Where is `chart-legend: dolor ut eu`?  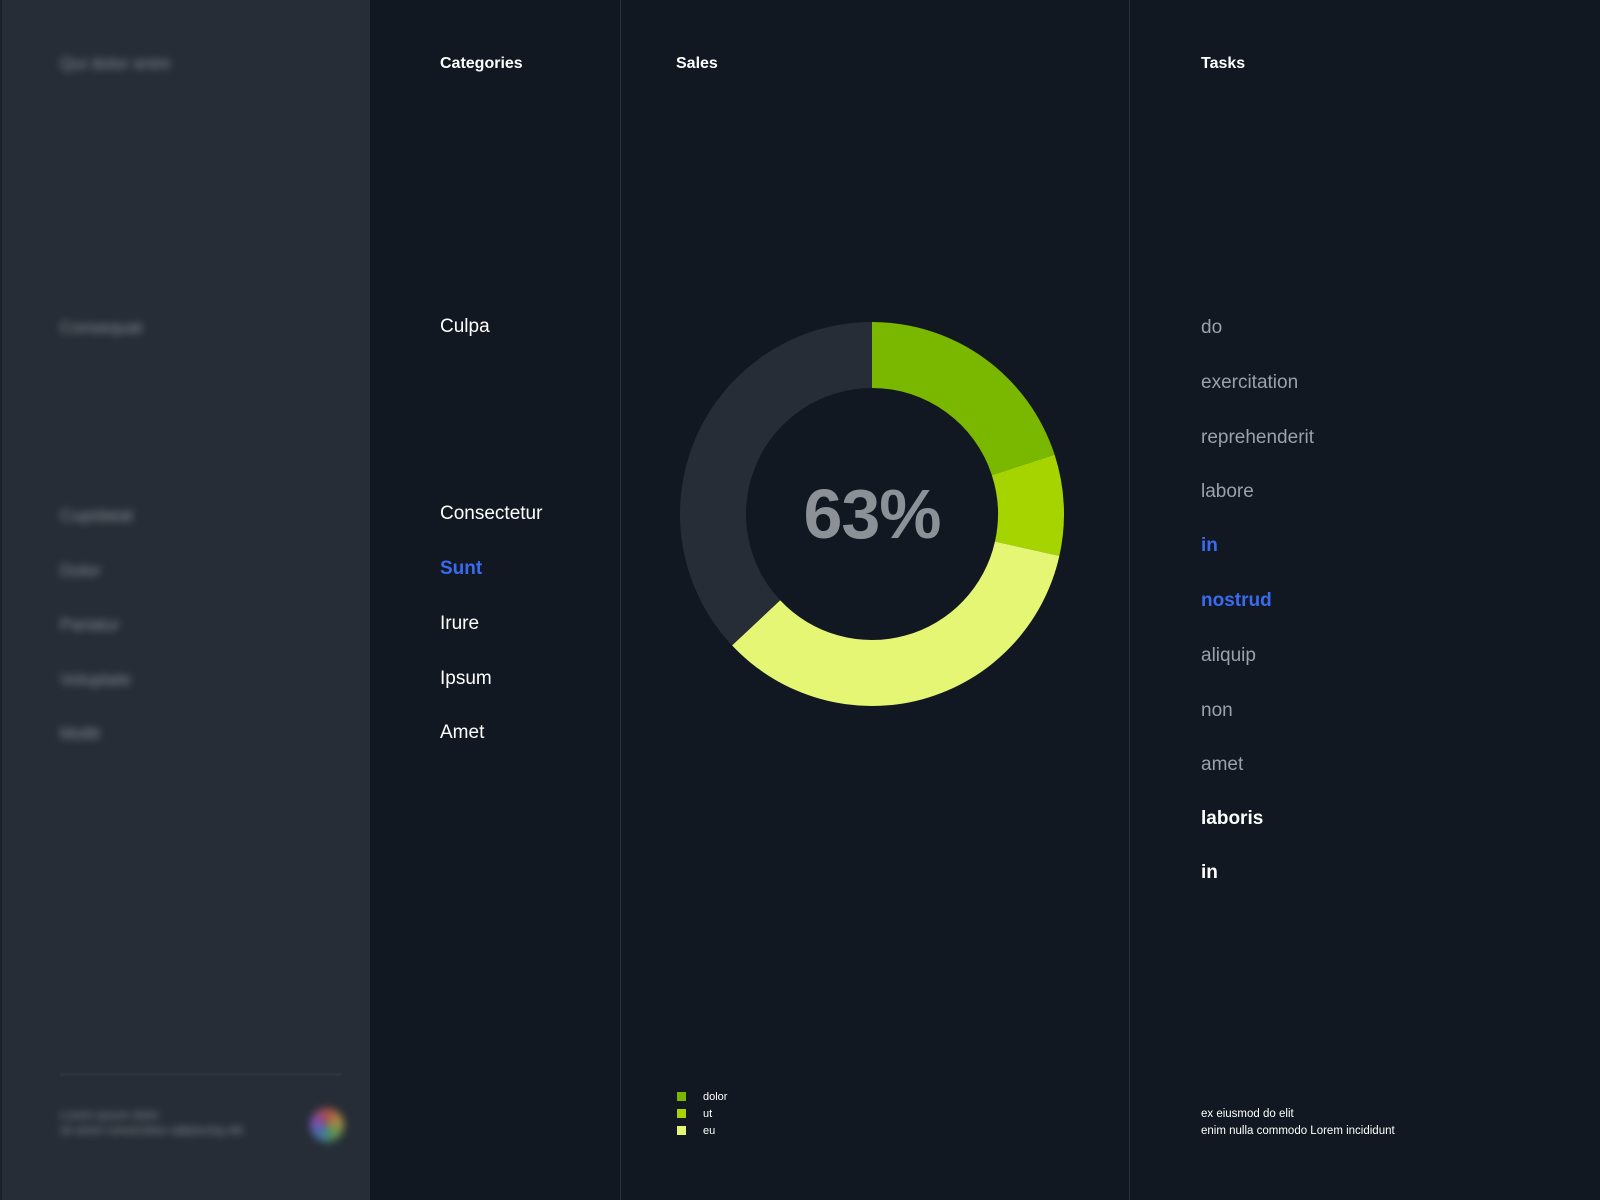 chart-legend: dolor ut eu is located at coordinates (702, 1113).